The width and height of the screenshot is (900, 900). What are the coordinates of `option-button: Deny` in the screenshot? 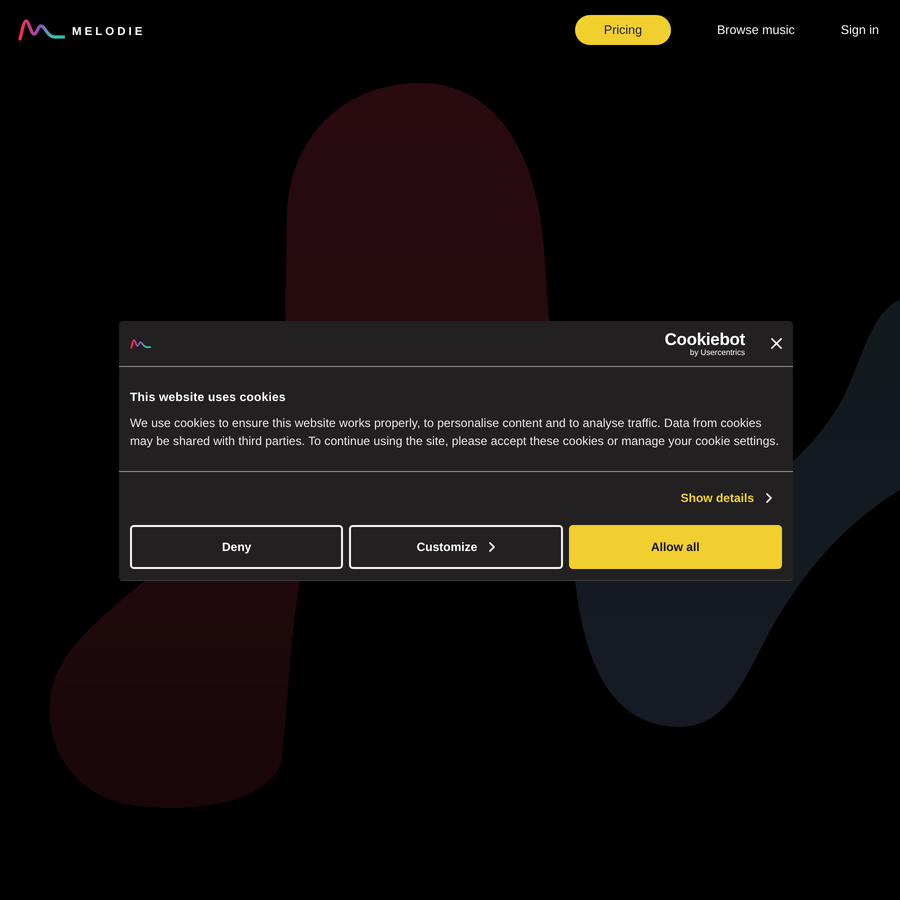 It's located at (237, 547).